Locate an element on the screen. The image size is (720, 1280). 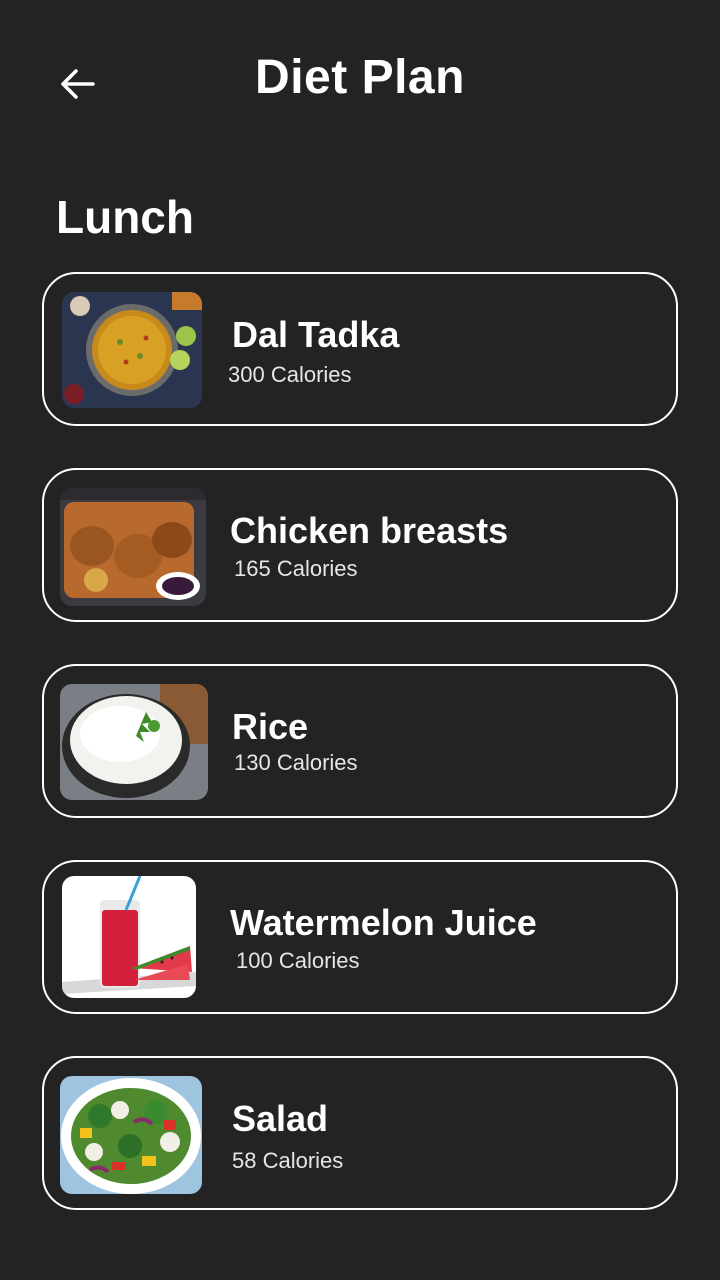
meal-calories: 300 Calories is located at coordinates (290, 374).